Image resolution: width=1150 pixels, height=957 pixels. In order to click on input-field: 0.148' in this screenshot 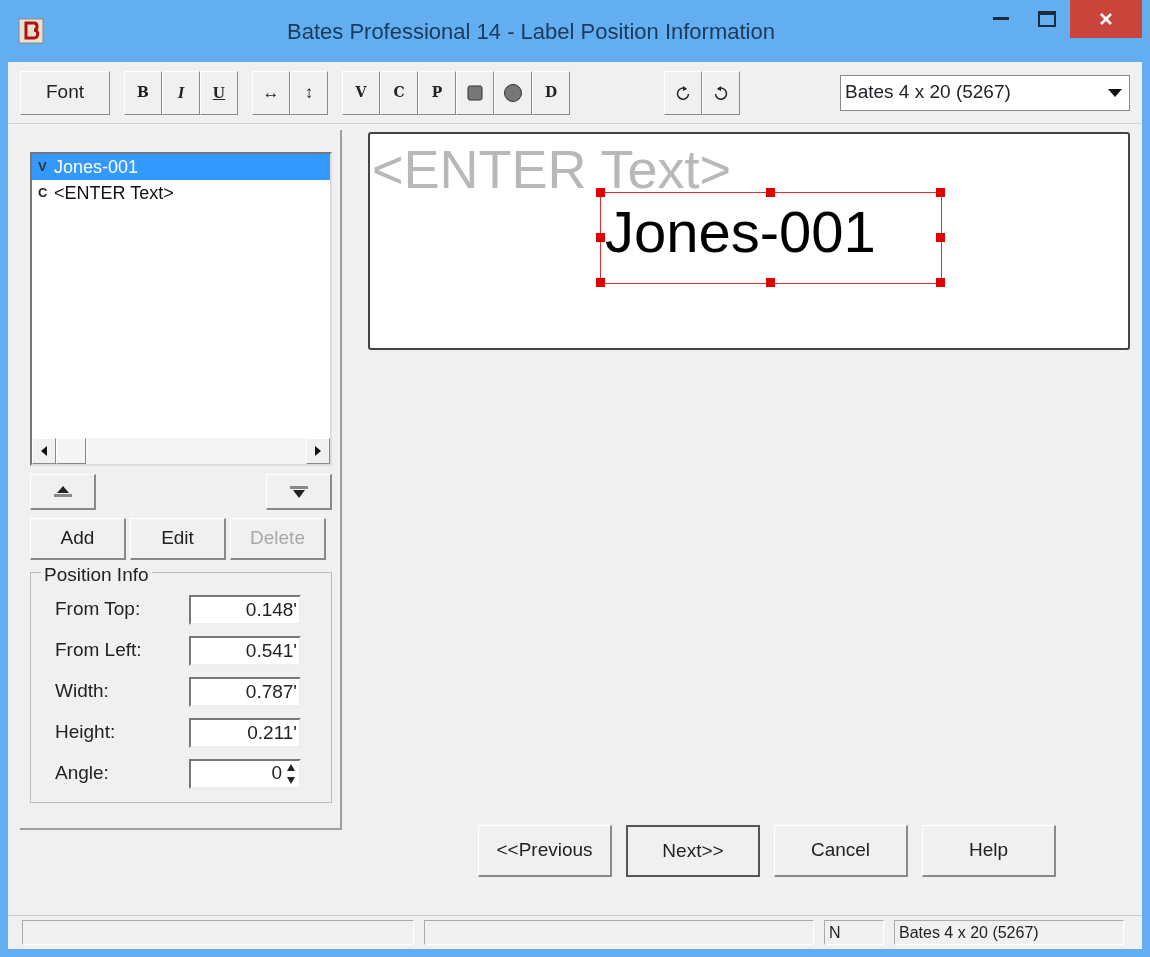, I will do `click(245, 609)`.